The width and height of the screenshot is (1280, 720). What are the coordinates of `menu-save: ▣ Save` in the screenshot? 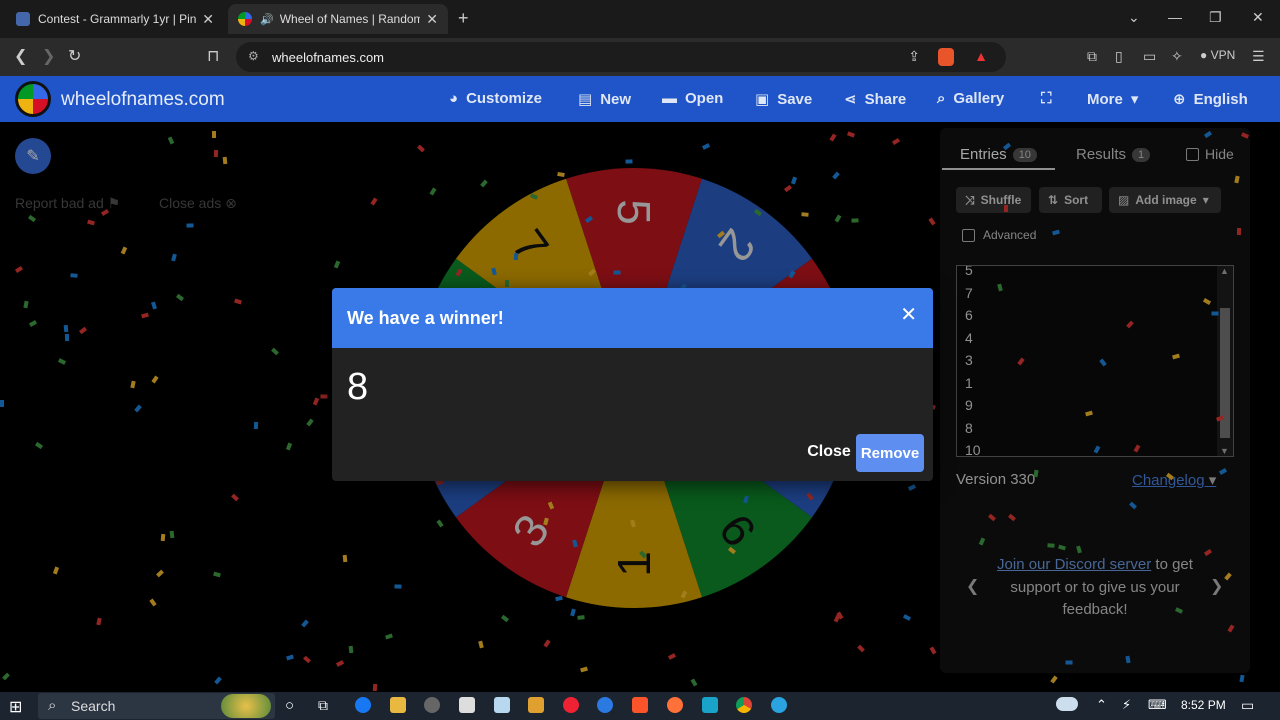 It's located at (784, 99).